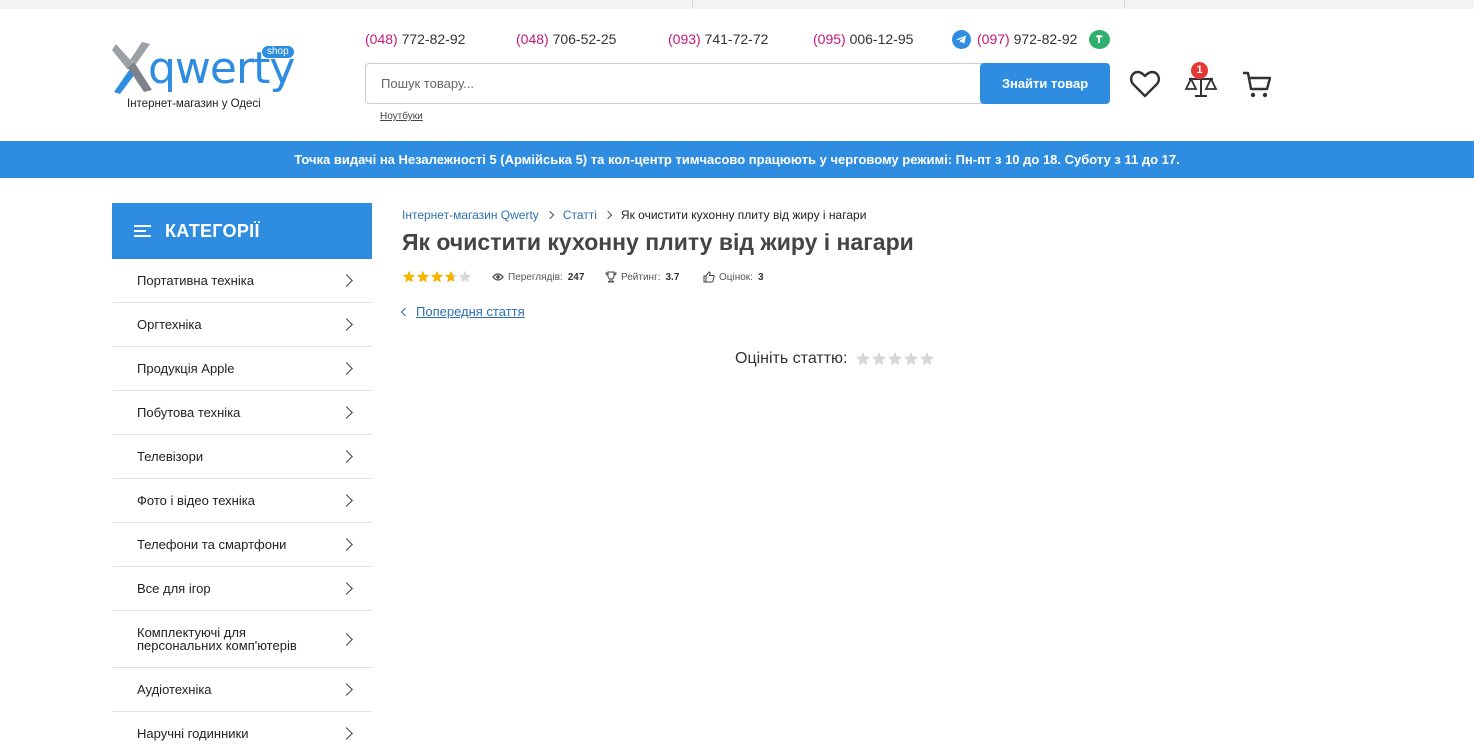 The height and width of the screenshot is (750, 1474). What do you see at coordinates (242, 690) in the screenshot?
I see `category-item: Аудіотехніка` at bounding box center [242, 690].